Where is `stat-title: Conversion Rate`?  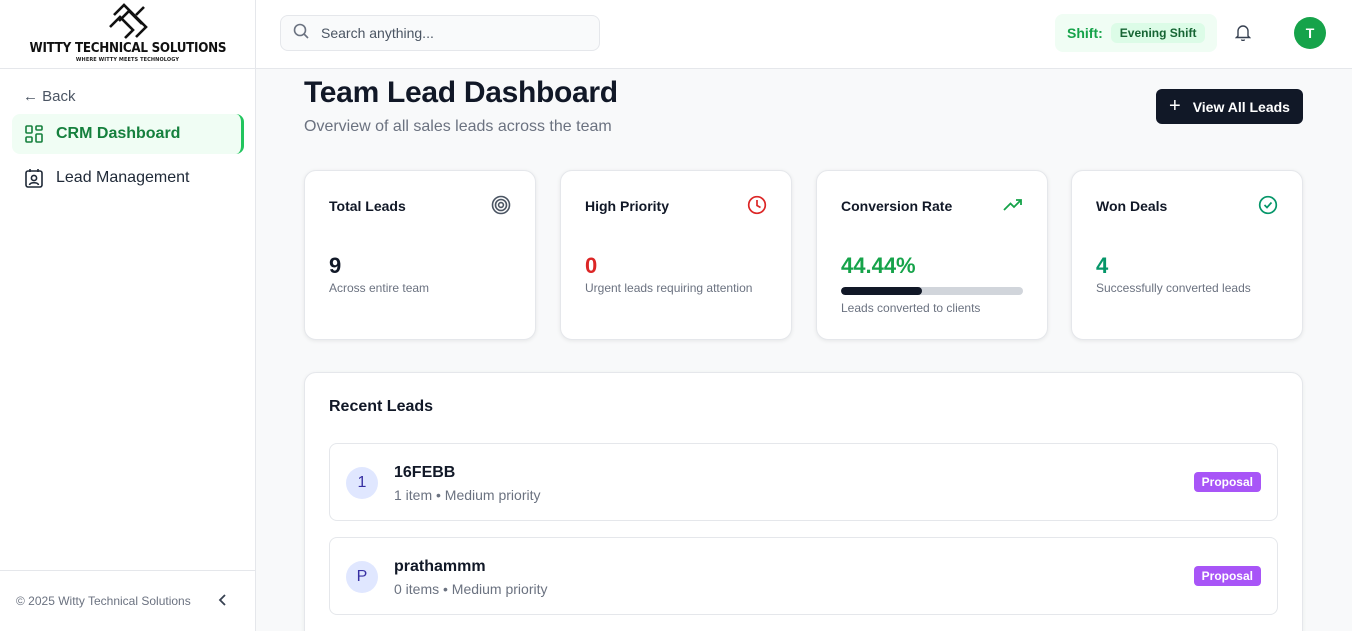
stat-title: Conversion Rate is located at coordinates (897, 206).